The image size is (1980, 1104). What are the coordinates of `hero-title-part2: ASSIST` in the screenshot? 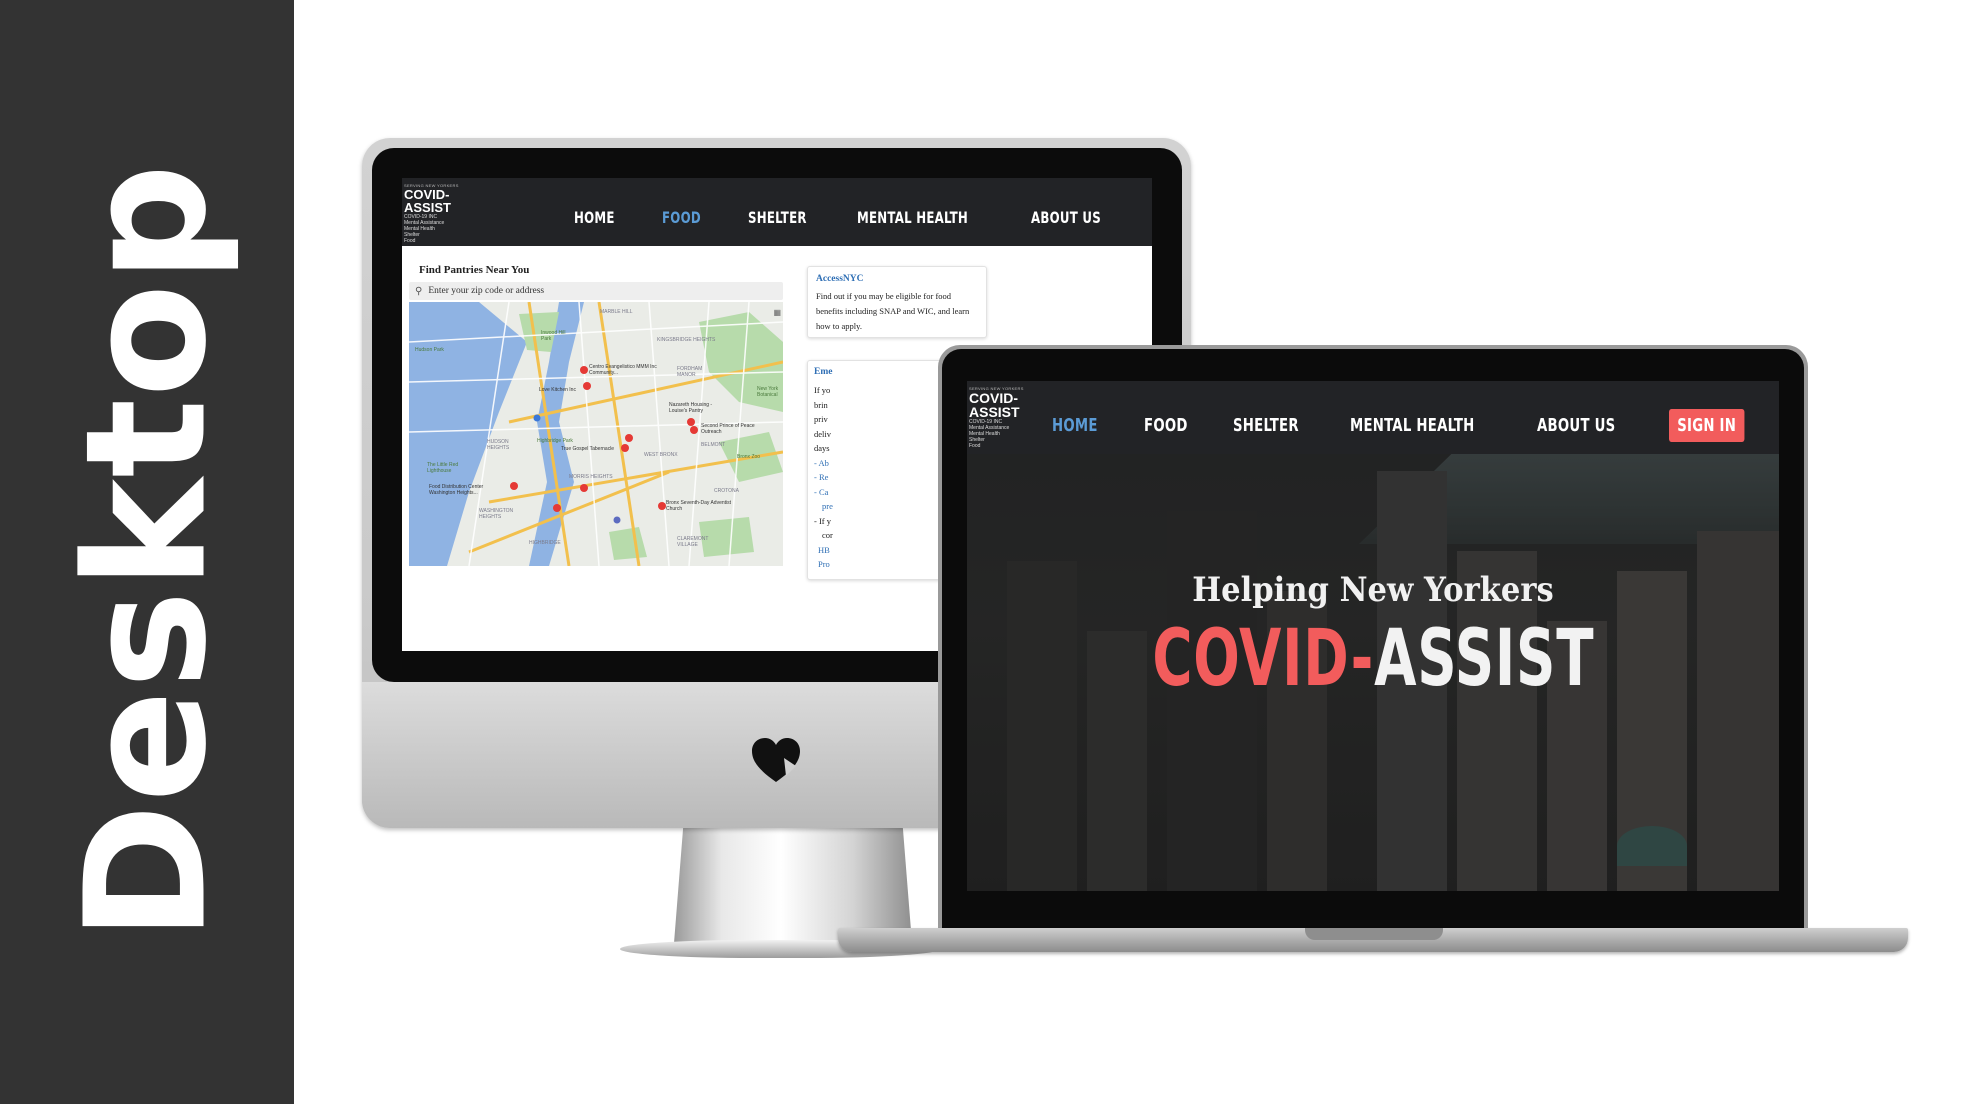 It's located at (1484, 659).